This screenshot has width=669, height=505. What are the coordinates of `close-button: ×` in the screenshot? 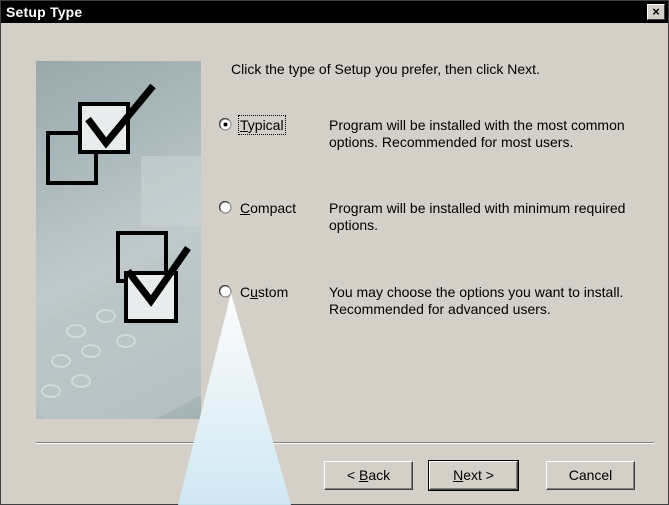 It's located at (656, 12).